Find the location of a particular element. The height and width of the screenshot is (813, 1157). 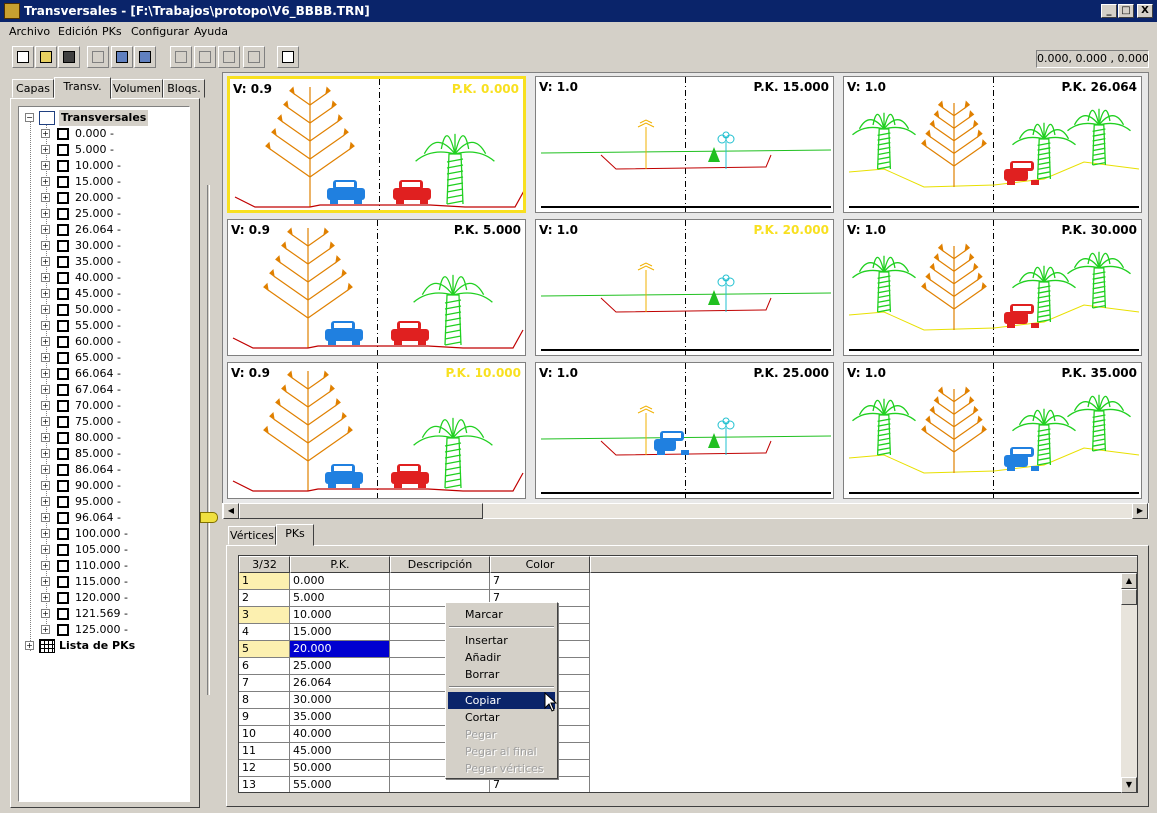

menu-pks: PKs is located at coordinates (112, 31).